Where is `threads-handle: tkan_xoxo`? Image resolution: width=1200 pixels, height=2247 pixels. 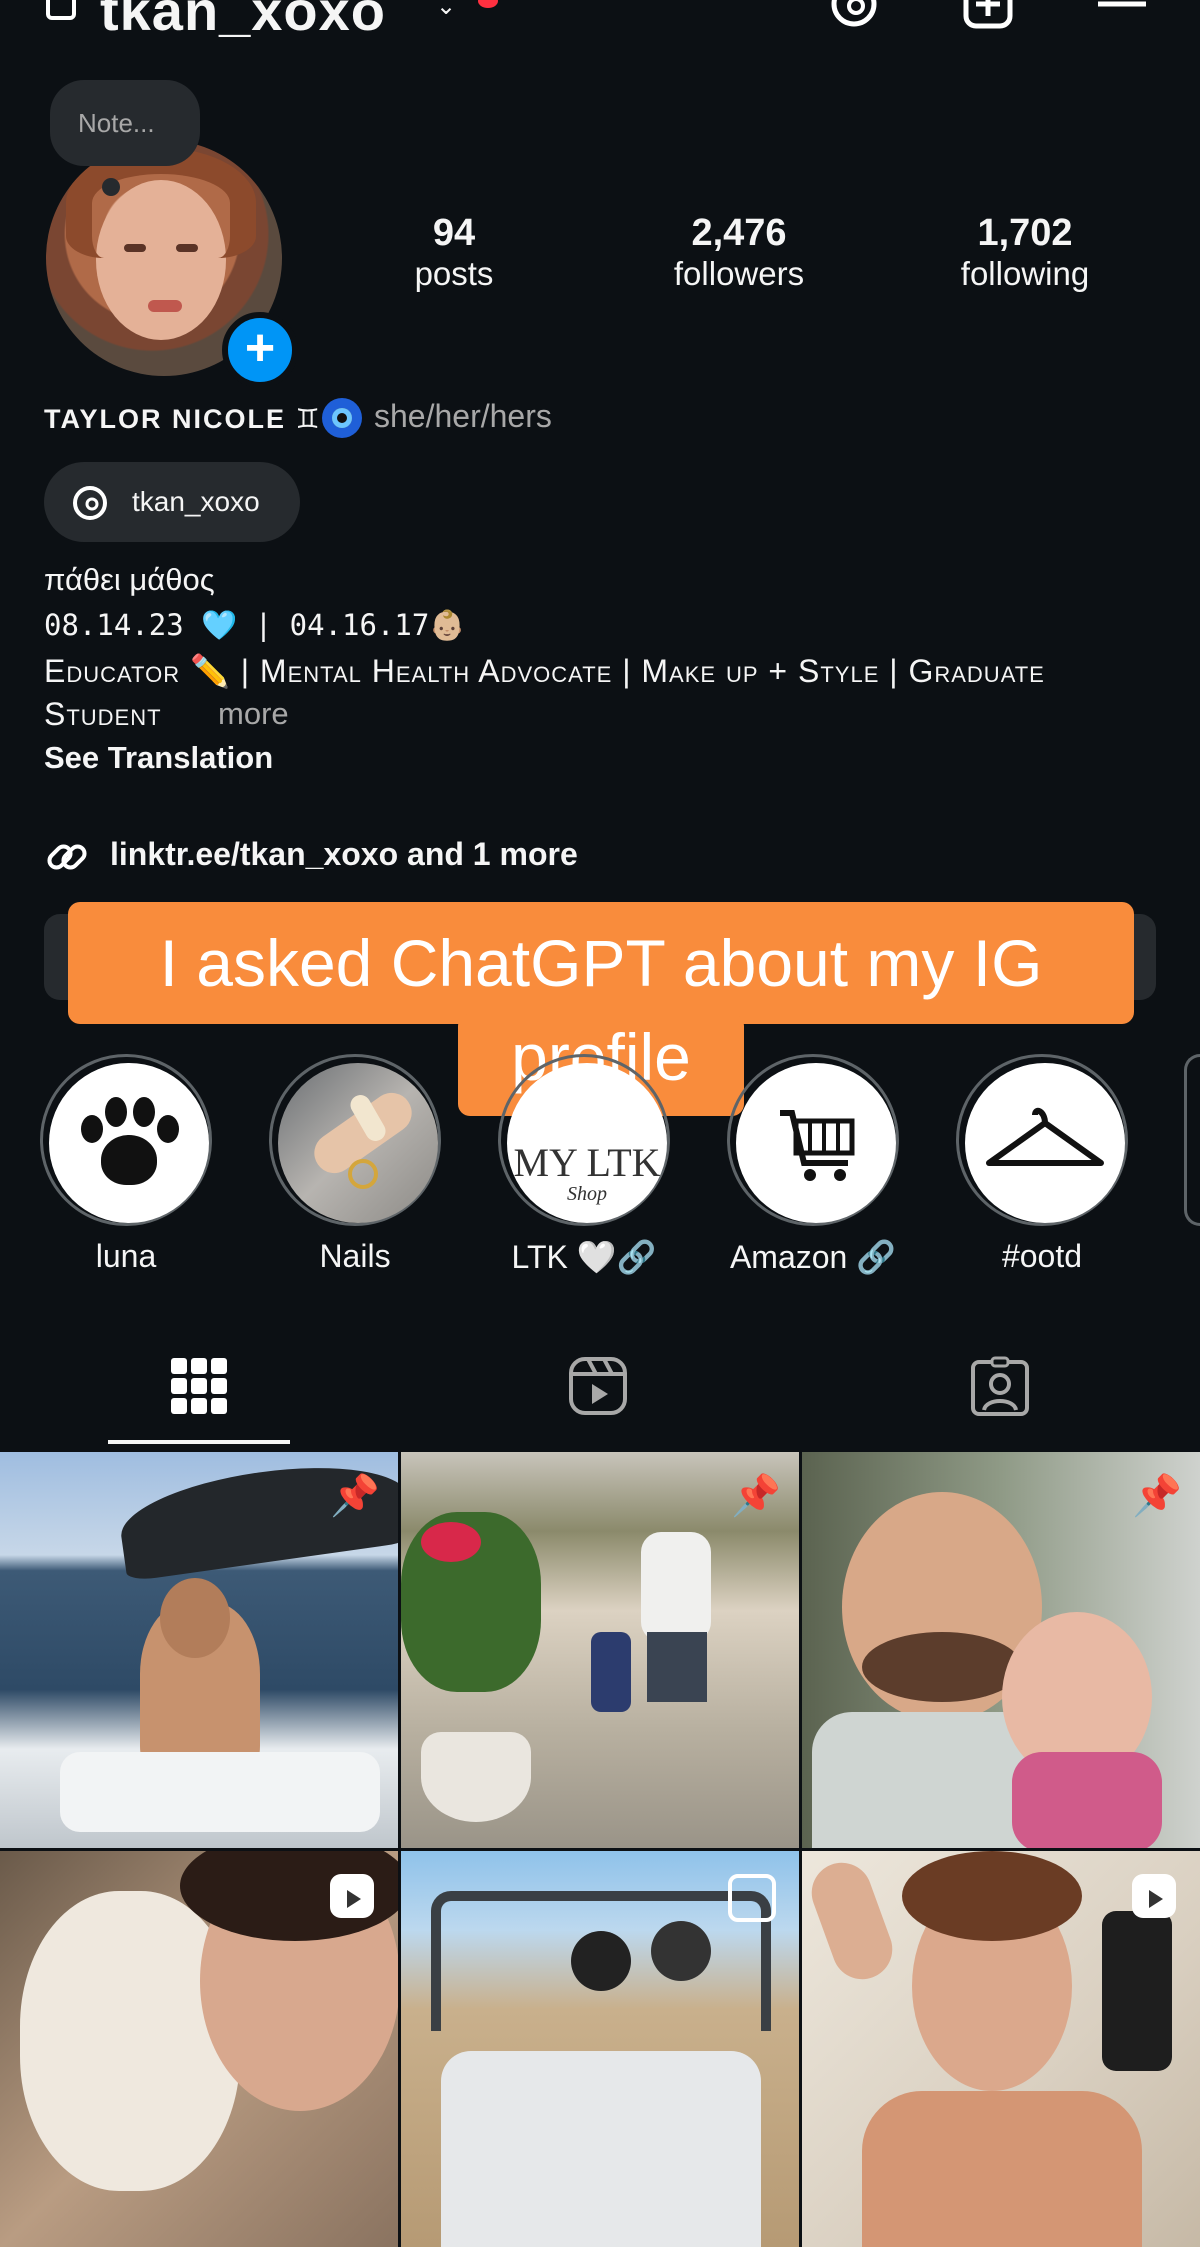 threads-handle: tkan_xoxo is located at coordinates (196, 501).